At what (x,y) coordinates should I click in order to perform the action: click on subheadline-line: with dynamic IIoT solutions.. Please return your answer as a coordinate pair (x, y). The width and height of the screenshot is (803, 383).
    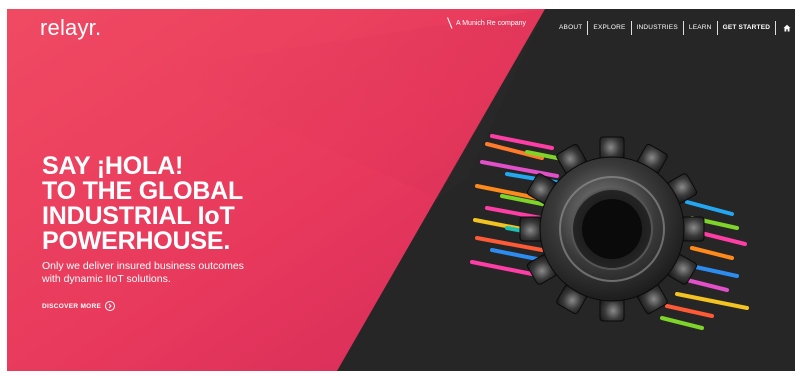
    Looking at the image, I should click on (106, 279).